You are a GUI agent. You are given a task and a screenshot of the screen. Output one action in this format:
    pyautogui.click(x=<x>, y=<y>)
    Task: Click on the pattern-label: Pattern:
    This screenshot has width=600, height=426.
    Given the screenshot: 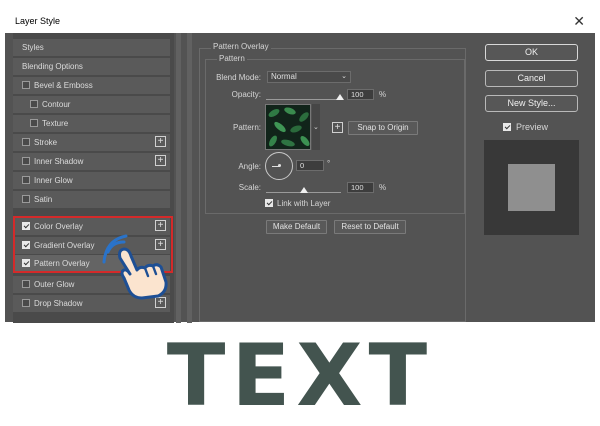 What is the action you would take?
    pyautogui.click(x=246, y=127)
    